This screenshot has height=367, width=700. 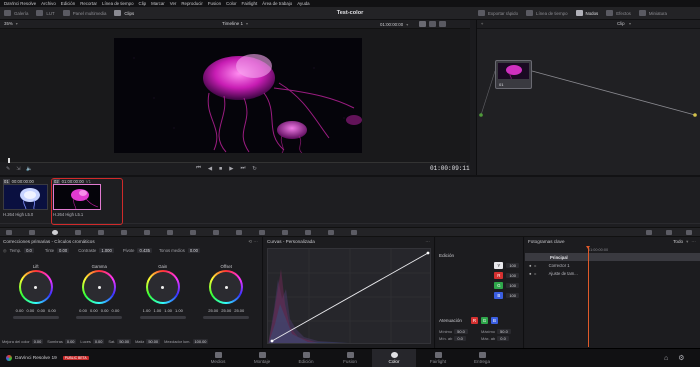 What do you see at coordinates (649, 232) in the screenshot?
I see `keyframes-icon` at bounding box center [649, 232].